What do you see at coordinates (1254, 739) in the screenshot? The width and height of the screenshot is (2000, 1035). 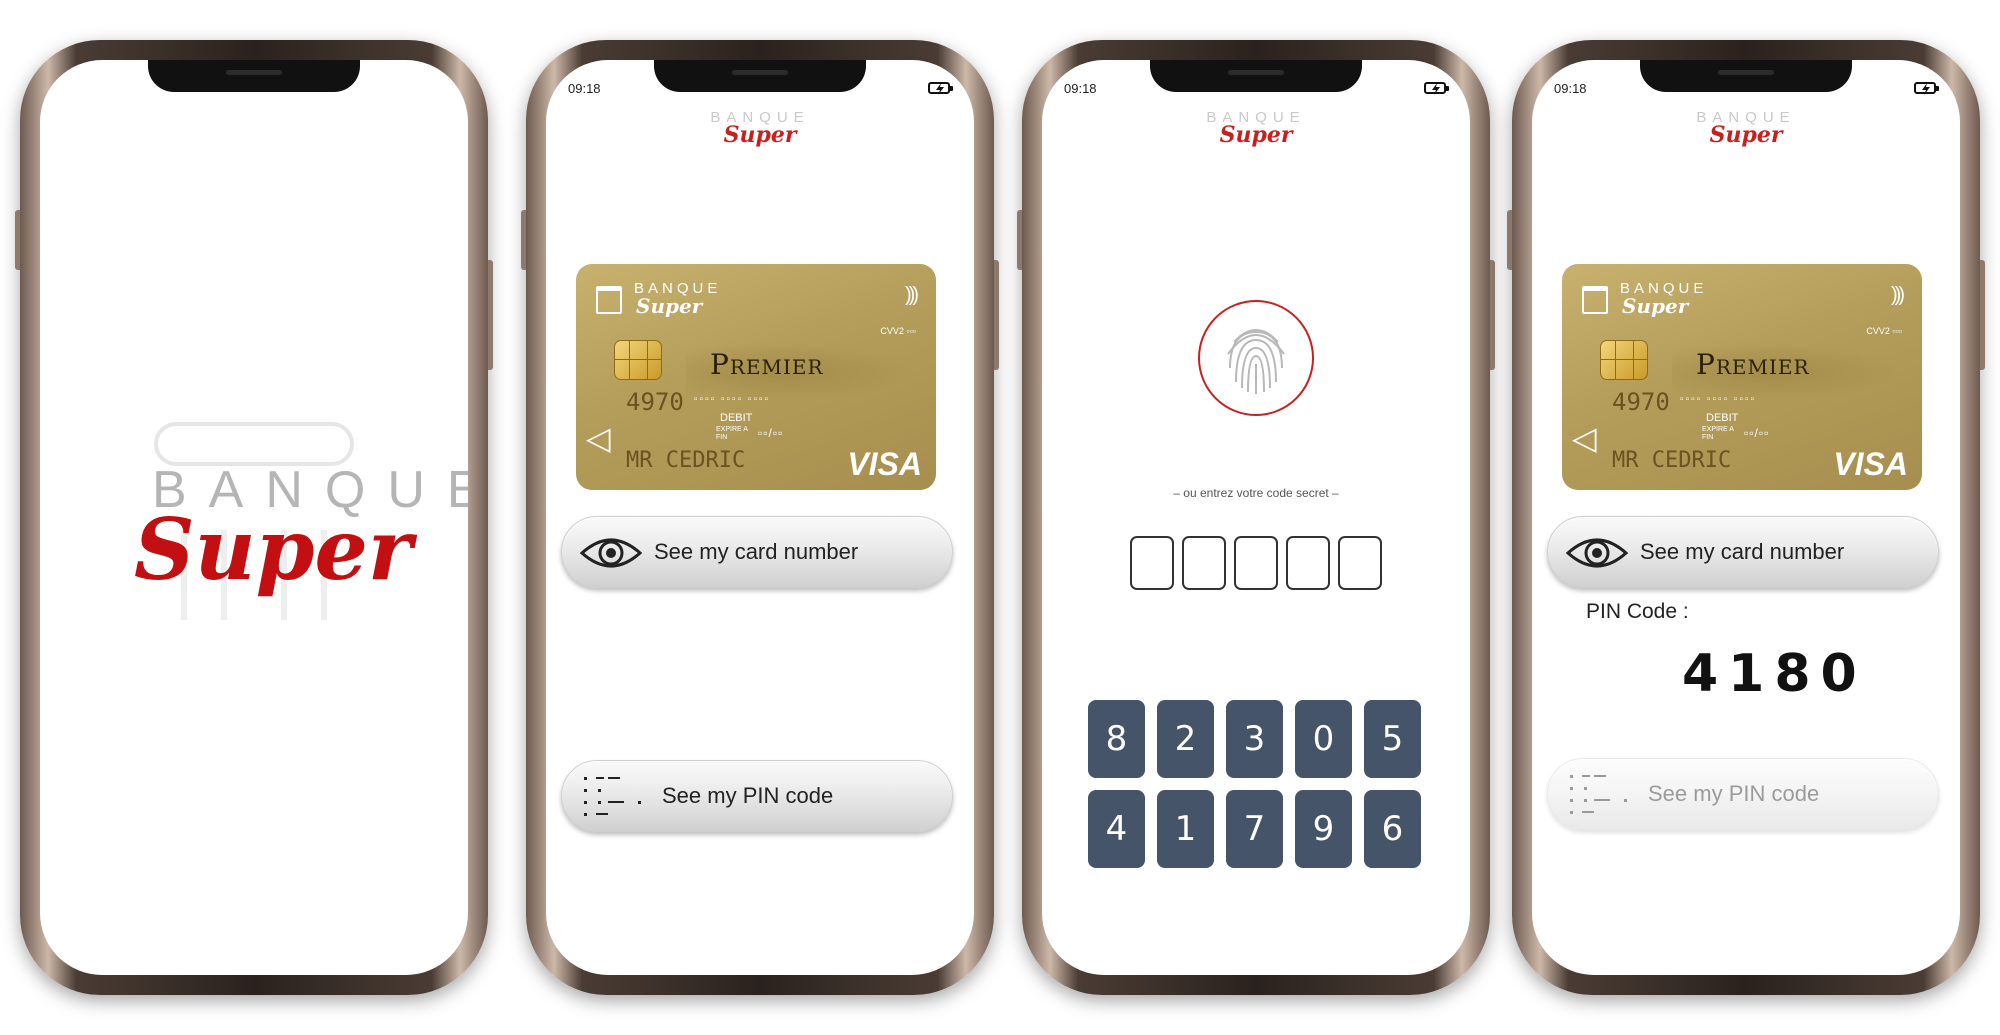 I see `keypad-key: 3` at bounding box center [1254, 739].